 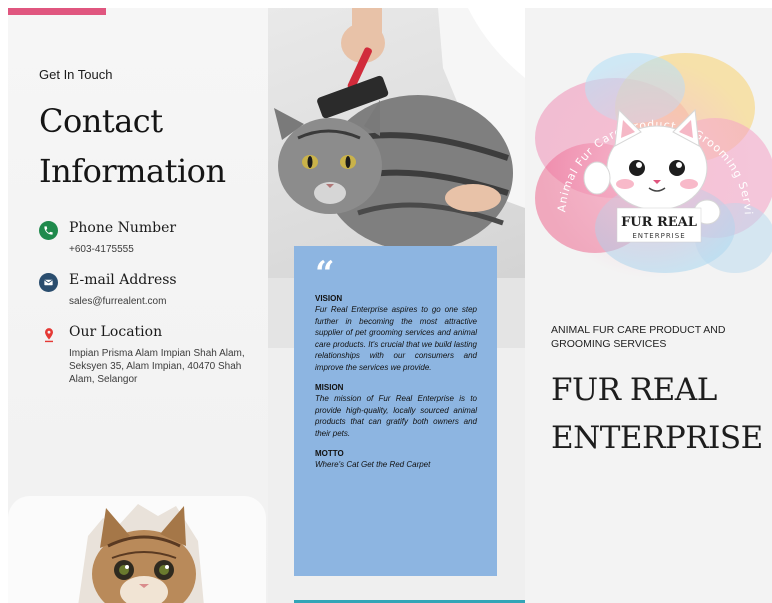 I want to click on brand-title: FUR REAL ENTERPRISE, so click(x=661, y=414).